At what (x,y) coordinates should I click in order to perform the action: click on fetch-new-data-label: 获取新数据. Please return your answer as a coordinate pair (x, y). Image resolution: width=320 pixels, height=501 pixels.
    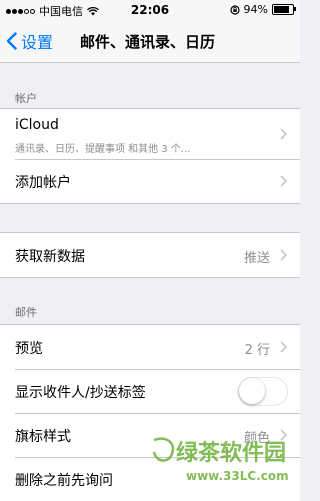
    Looking at the image, I should click on (50, 257).